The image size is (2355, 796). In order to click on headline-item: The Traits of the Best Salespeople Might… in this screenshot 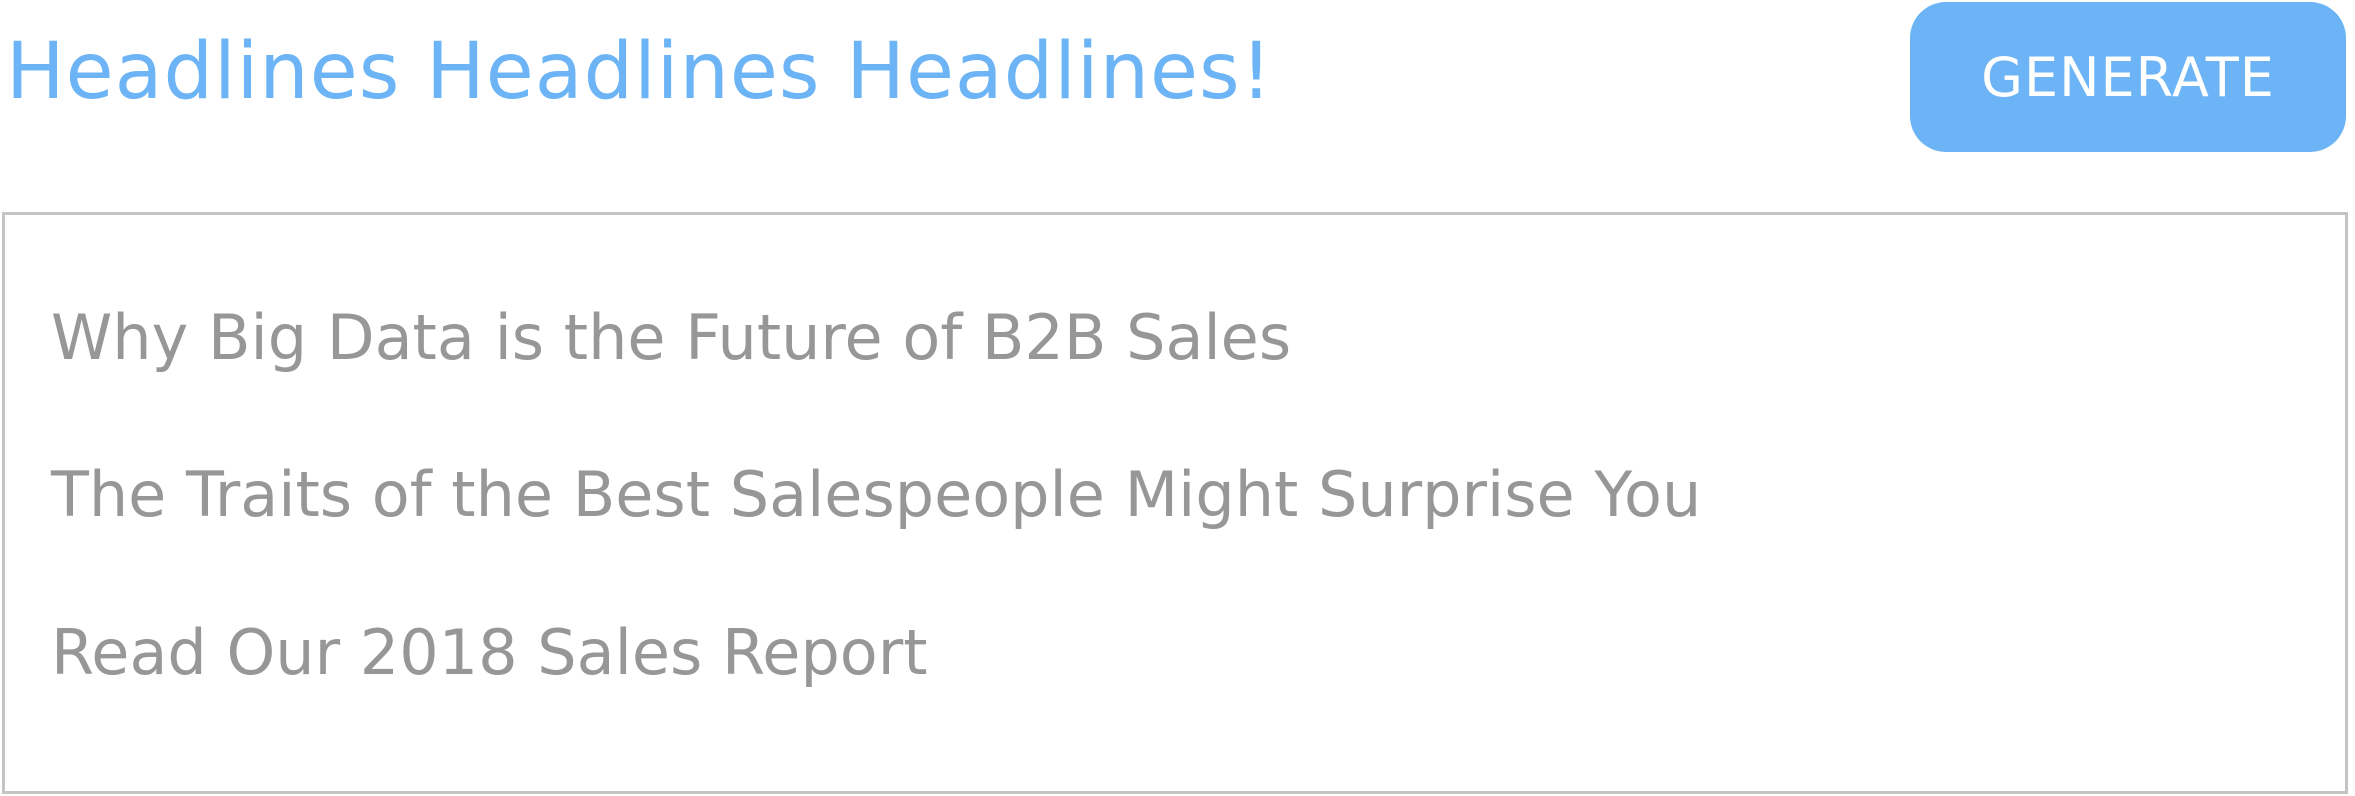, I will do `click(876, 494)`.